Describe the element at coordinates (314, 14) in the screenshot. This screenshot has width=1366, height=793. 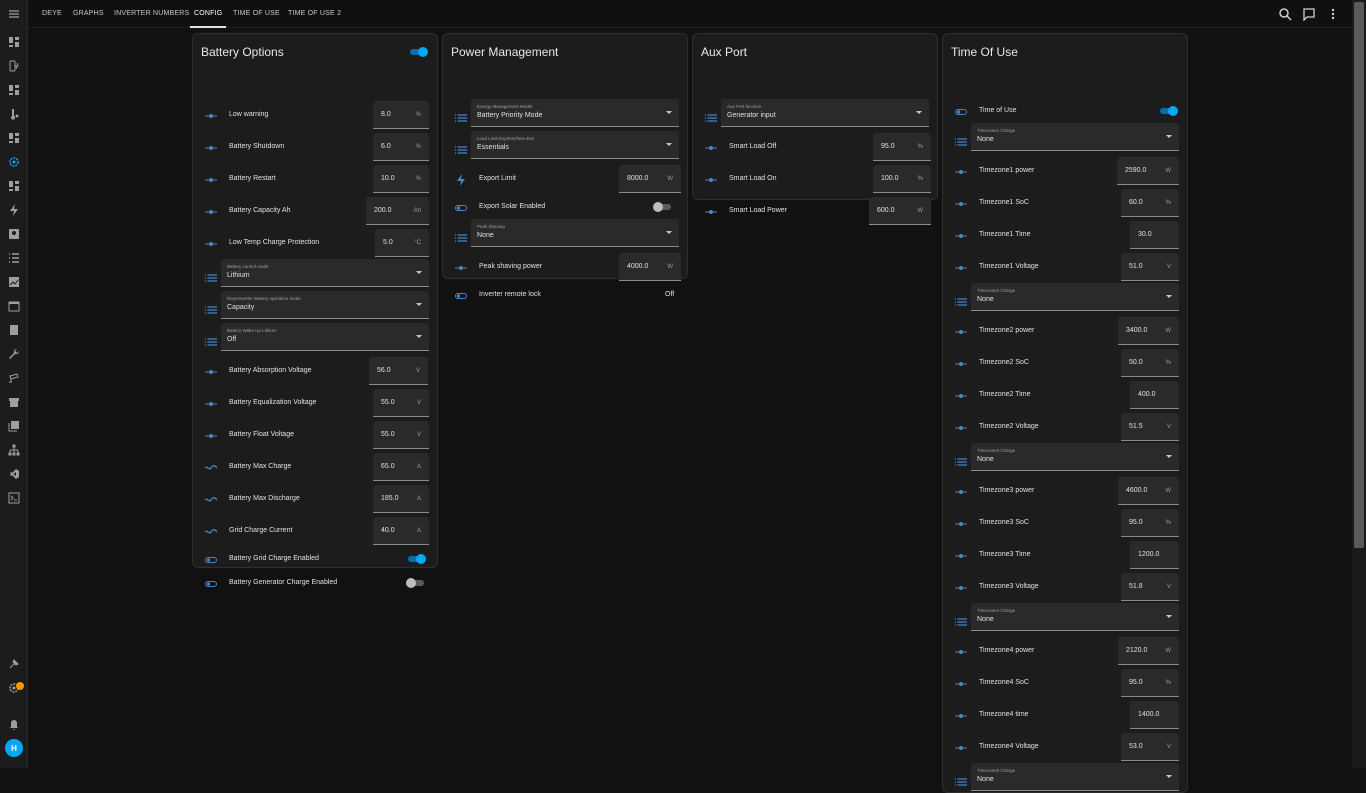
I see `tab-time-of-use-2: TIME OF USE 2` at that location.